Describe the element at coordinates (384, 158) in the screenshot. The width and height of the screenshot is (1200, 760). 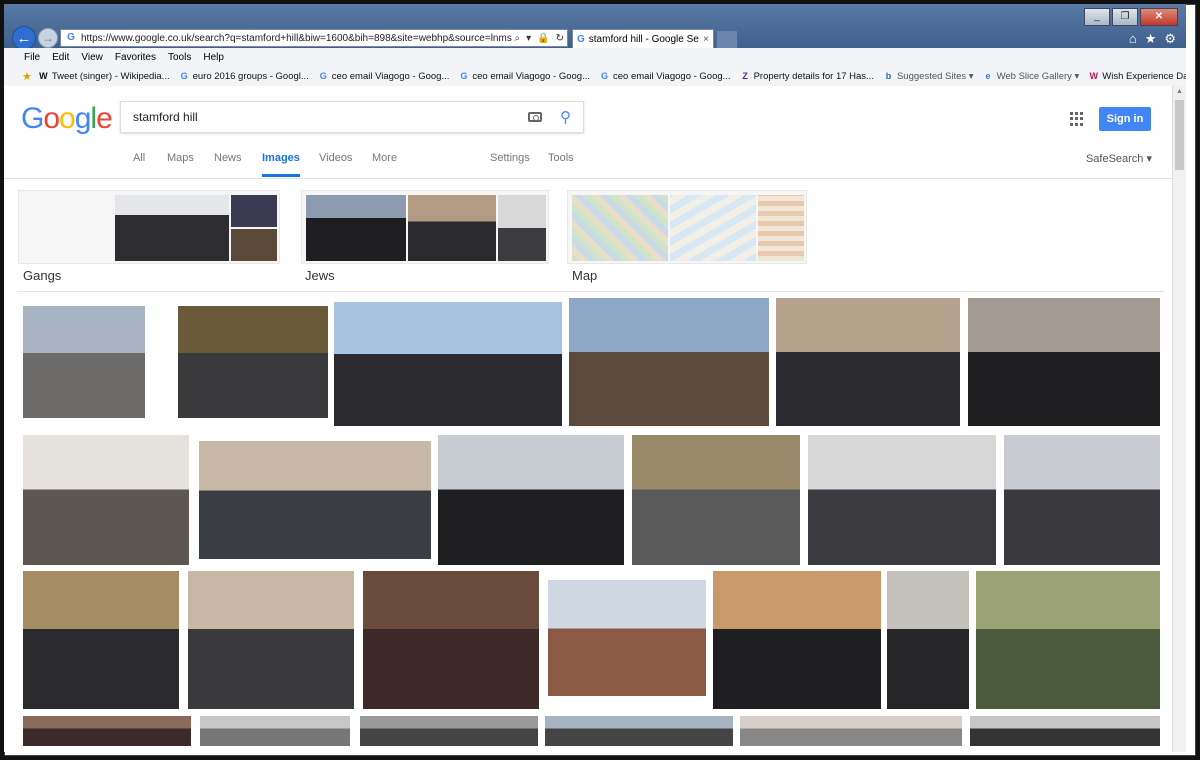
I see `tab-more: More` at that location.